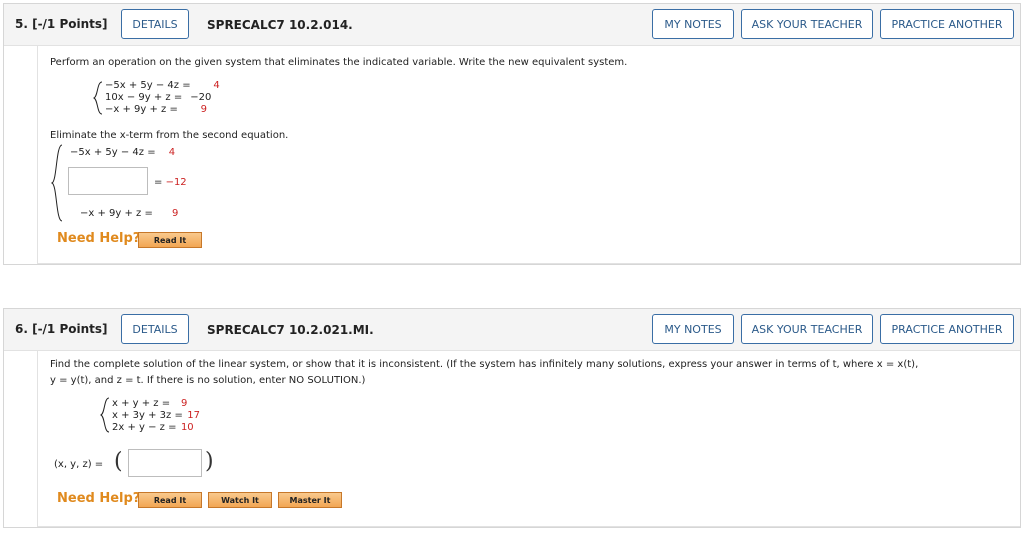 Image resolution: width=1024 pixels, height=535 pixels. What do you see at coordinates (144, 97) in the screenshot?
I see `equation-lhs: 10x − 9y + z =` at bounding box center [144, 97].